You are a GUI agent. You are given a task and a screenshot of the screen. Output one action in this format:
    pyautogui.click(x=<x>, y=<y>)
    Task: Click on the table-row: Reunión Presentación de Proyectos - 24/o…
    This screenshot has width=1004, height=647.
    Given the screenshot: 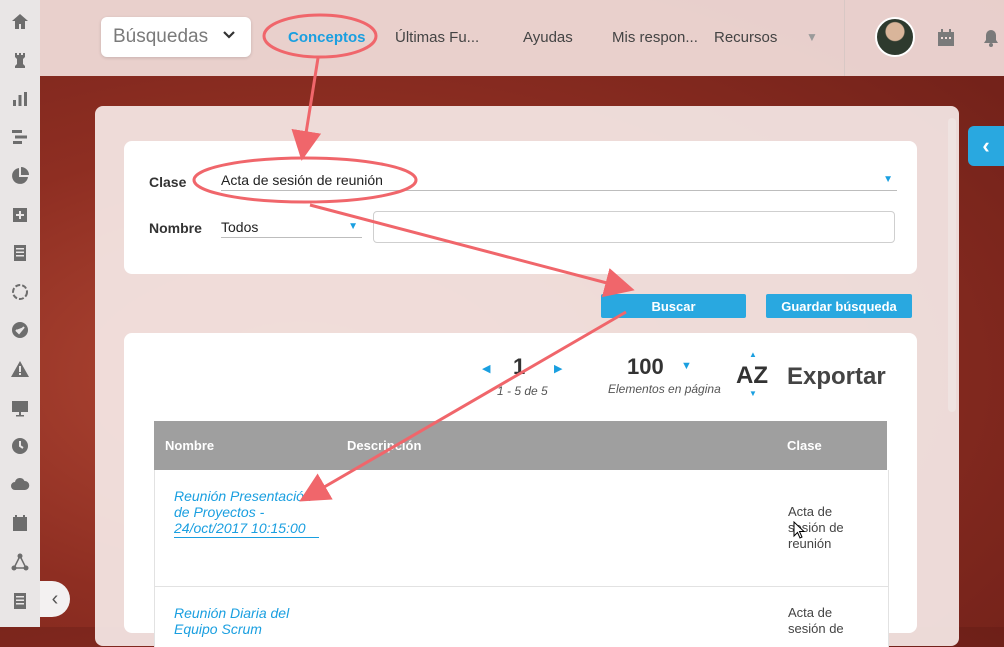 What is the action you would take?
    pyautogui.click(x=521, y=528)
    